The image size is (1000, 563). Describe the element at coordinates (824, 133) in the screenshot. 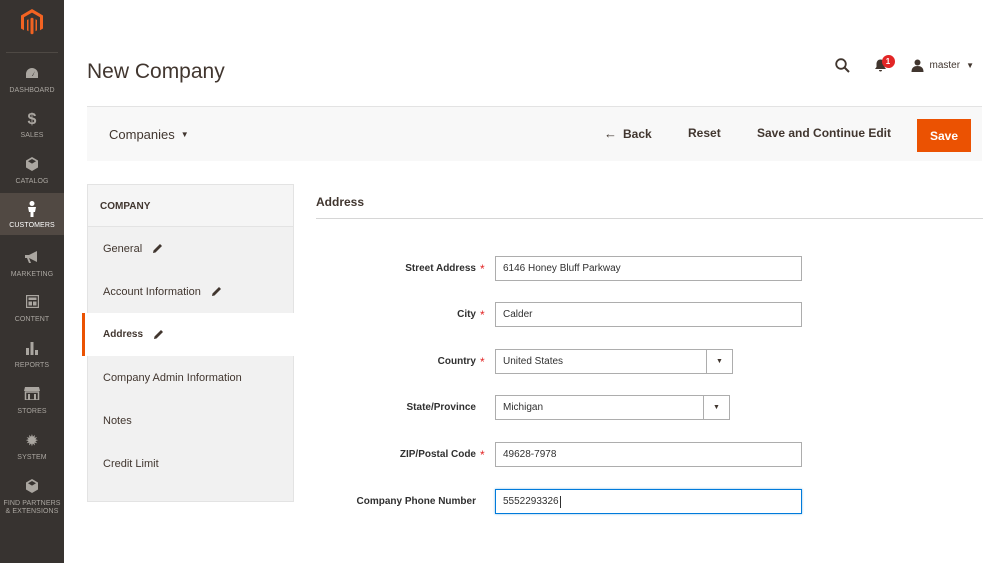

I see `save-and-continue-button: Save and Continue Edit` at that location.